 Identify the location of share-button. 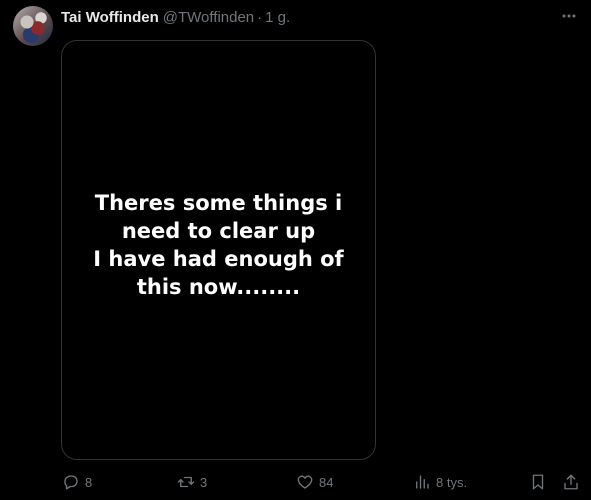
(571, 482).